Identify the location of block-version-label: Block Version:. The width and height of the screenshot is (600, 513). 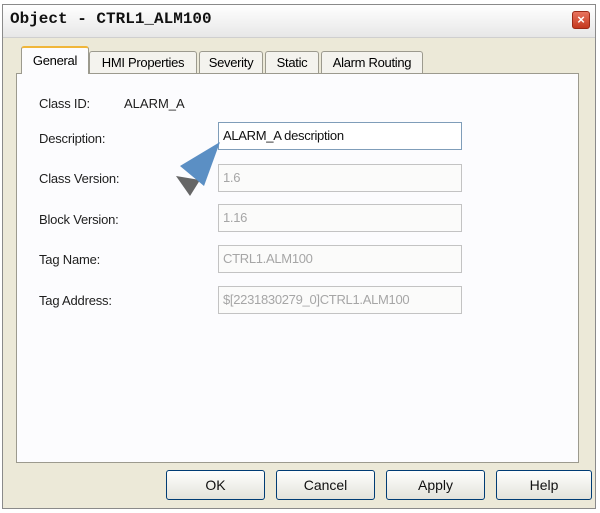
(79, 219).